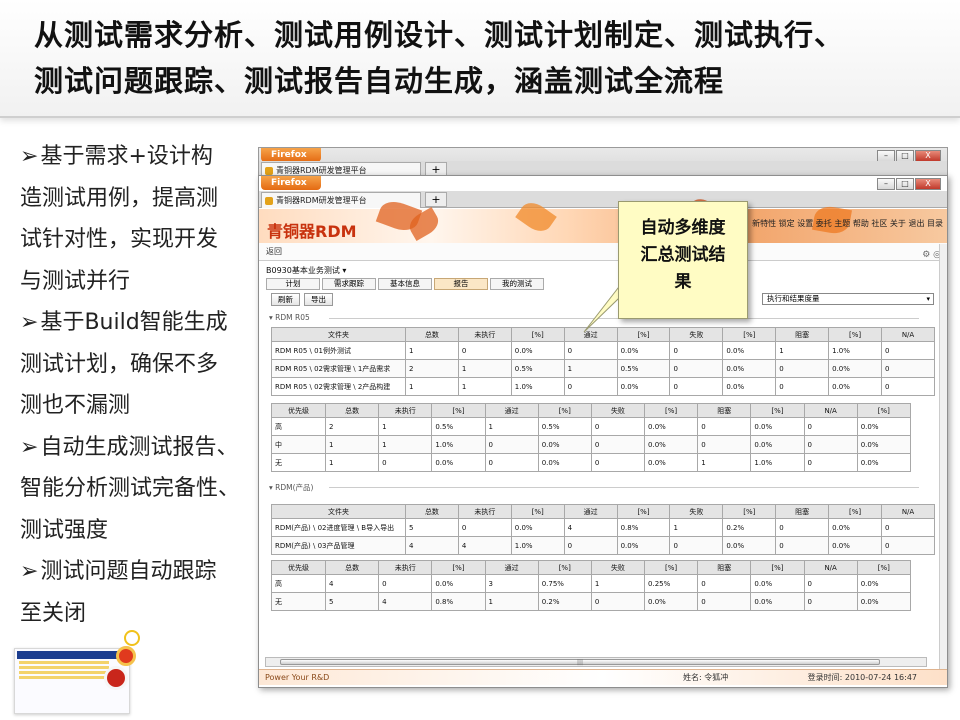 The width and height of the screenshot is (960, 720). Describe the element at coordinates (139, 447) in the screenshot. I see `bullet-text: 自动生成测试报告、` at that location.